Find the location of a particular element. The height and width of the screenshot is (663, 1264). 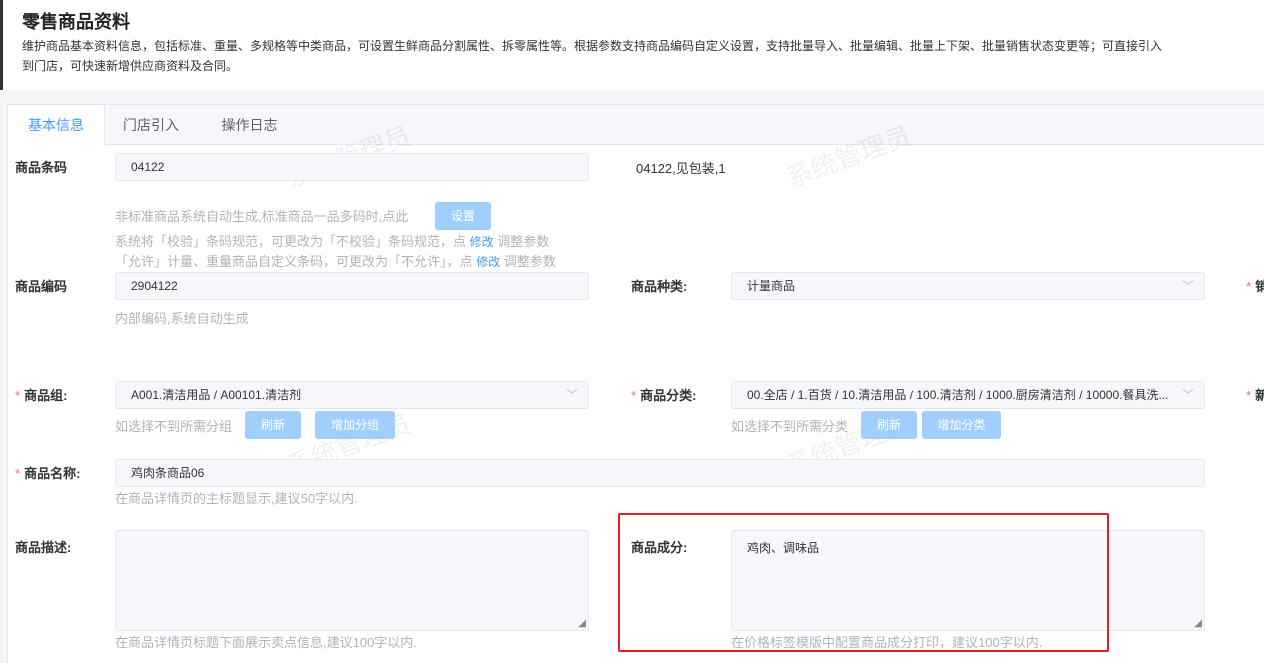

add-category-button: 增加分类 is located at coordinates (961, 425).